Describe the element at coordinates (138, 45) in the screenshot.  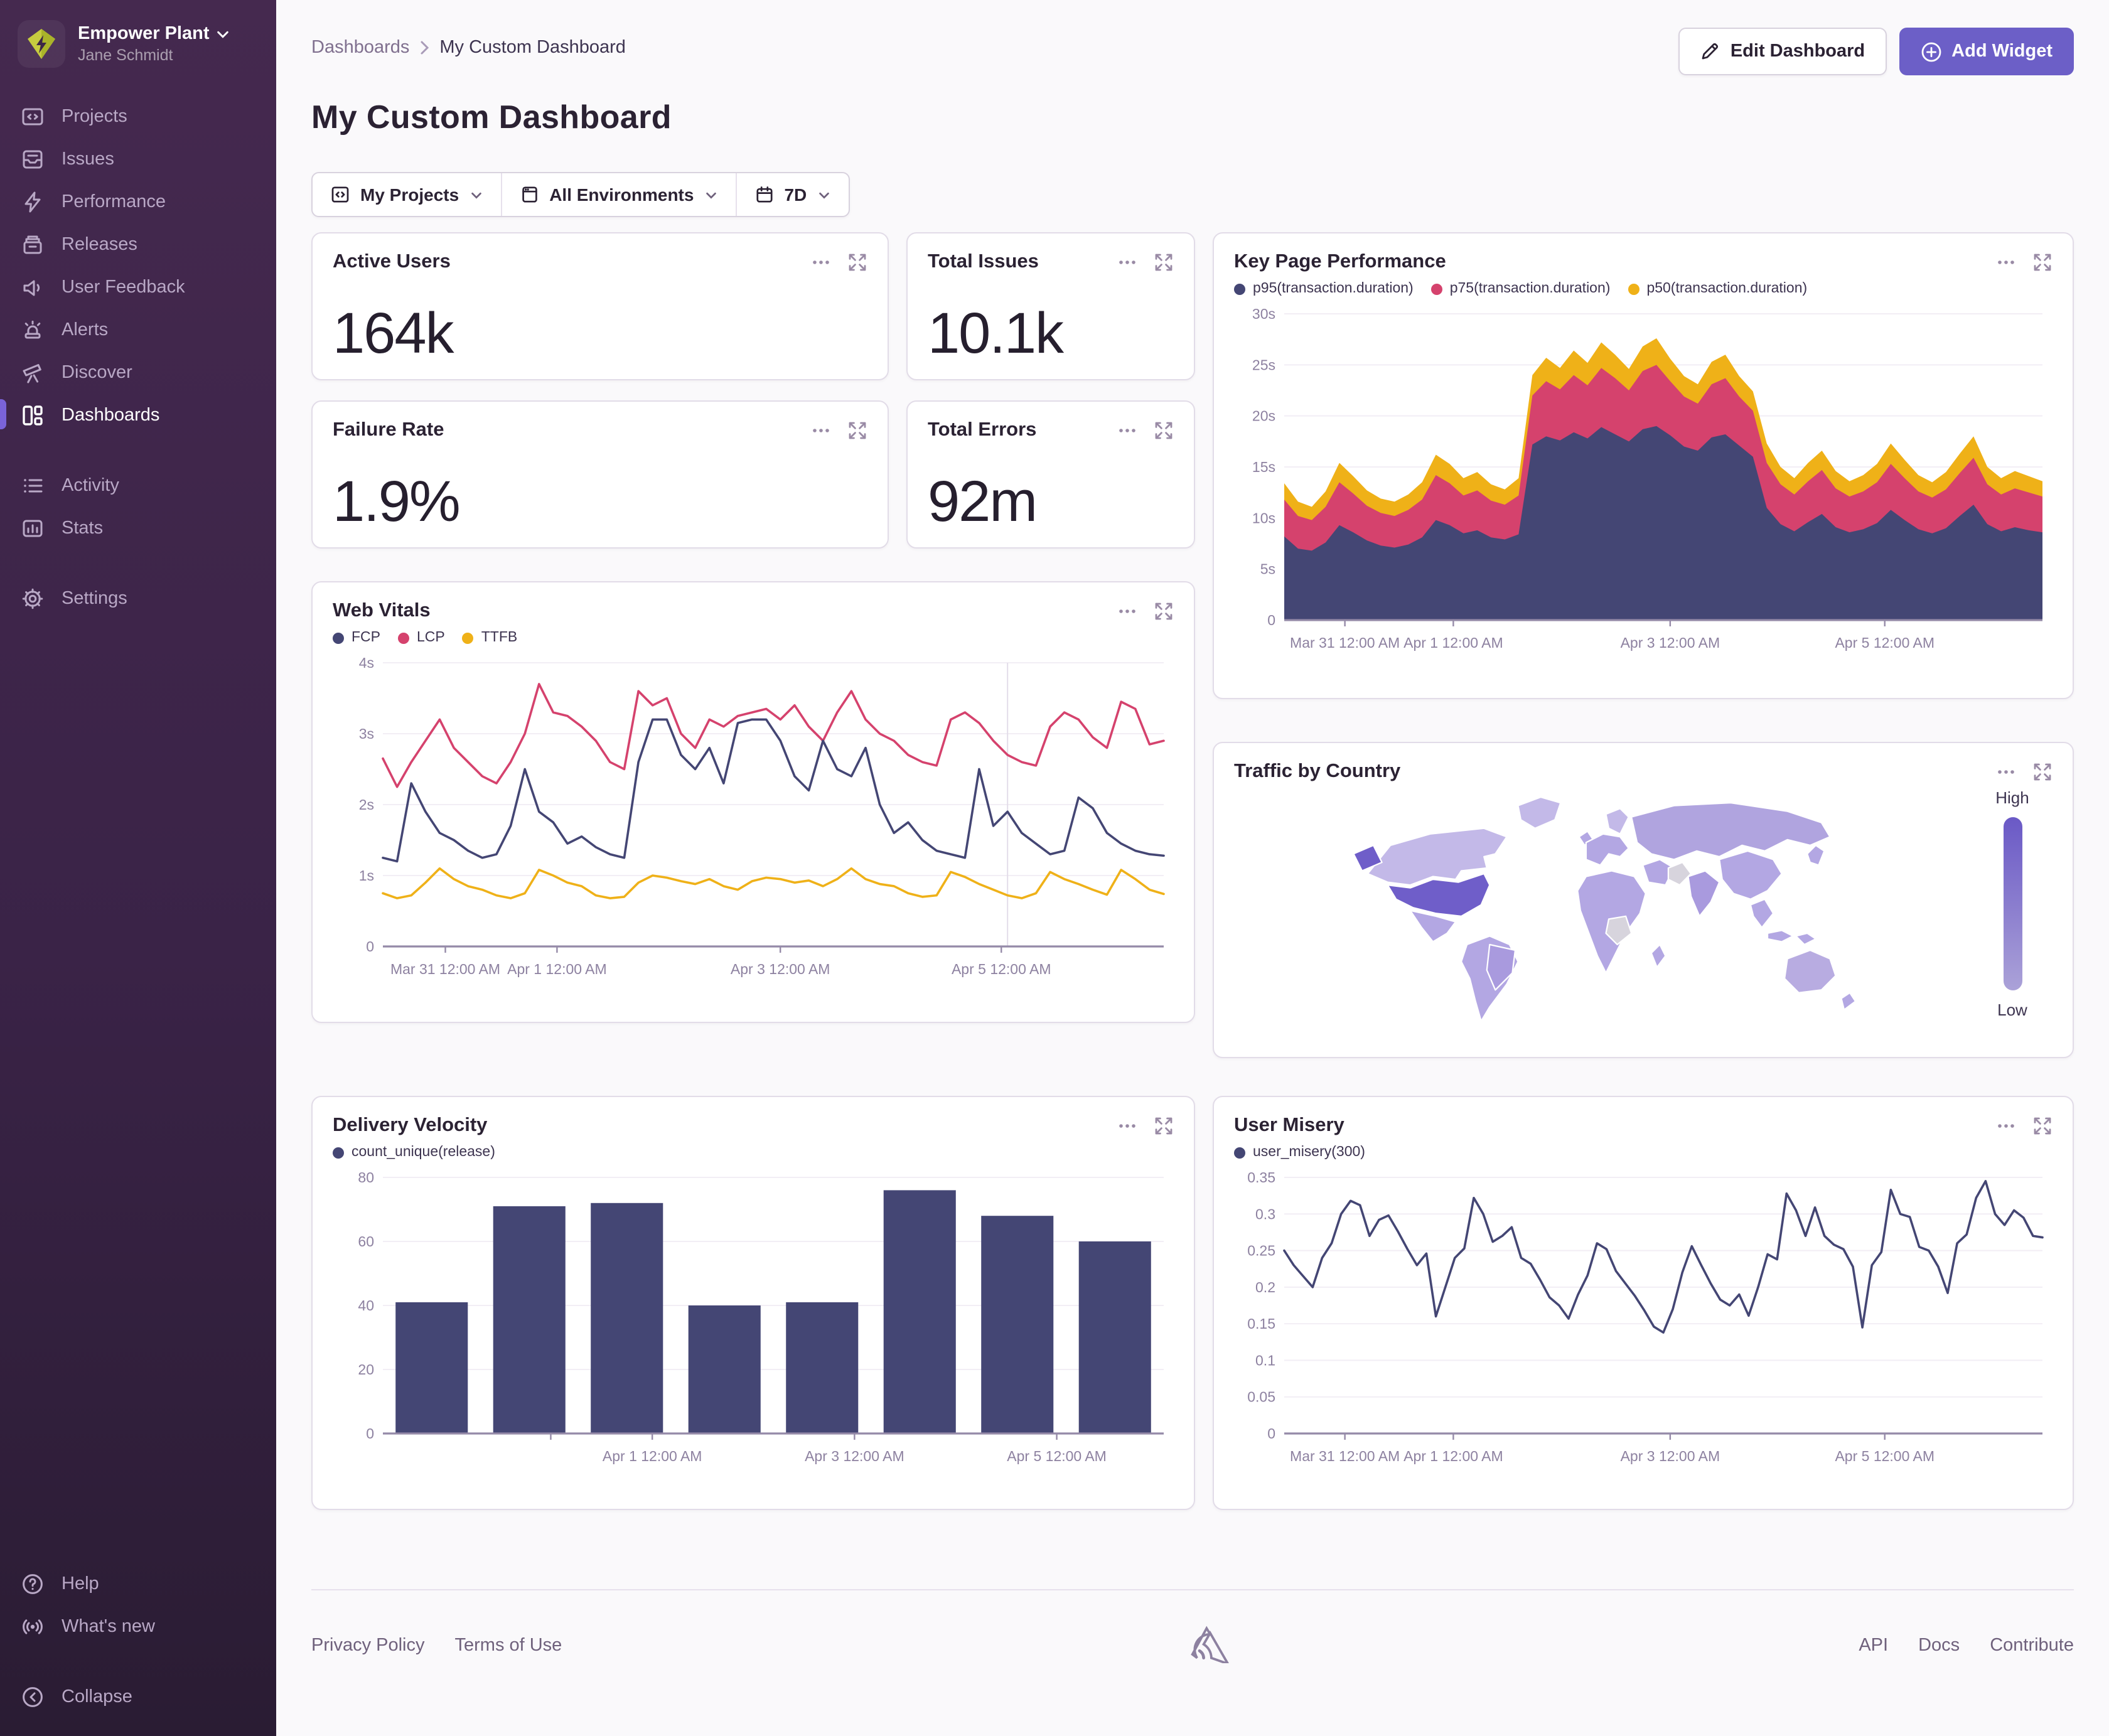
I see `org-switcher: Empower Plant Jane Schmidt` at that location.